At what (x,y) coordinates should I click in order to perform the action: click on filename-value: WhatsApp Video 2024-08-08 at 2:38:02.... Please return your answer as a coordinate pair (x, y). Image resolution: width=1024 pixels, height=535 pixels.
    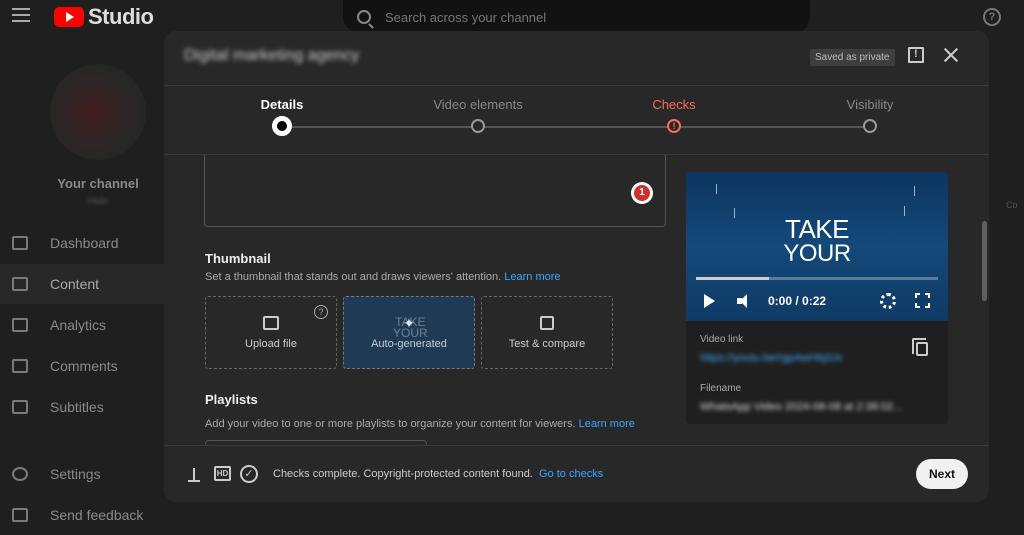
    Looking at the image, I should click on (801, 407).